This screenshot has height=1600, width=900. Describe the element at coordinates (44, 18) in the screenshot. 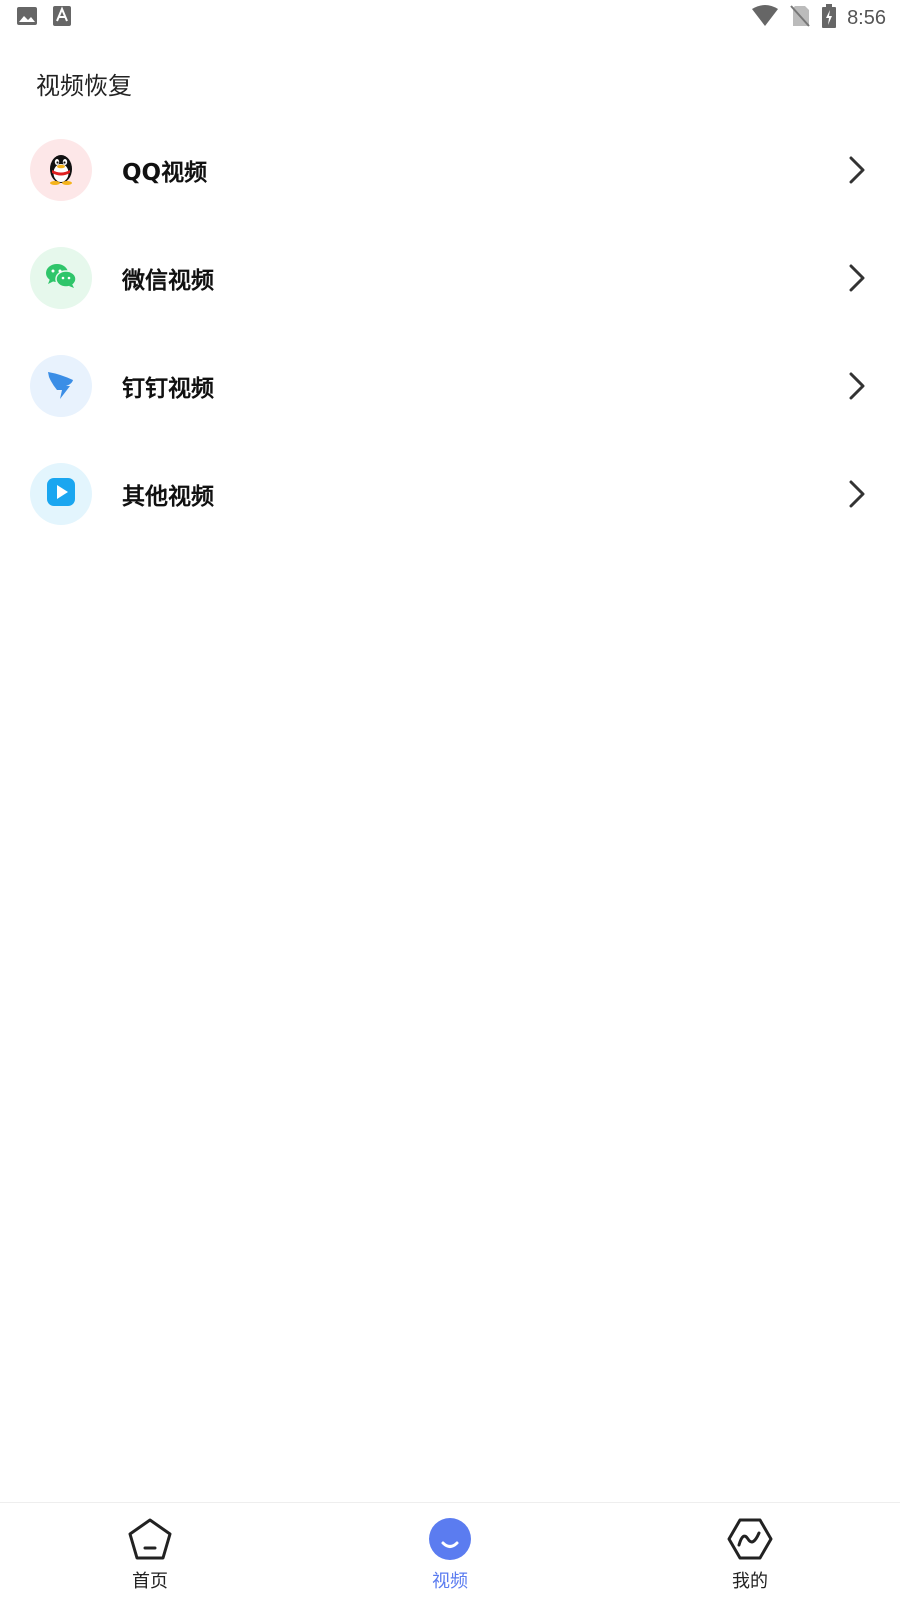

I see `status-left` at that location.